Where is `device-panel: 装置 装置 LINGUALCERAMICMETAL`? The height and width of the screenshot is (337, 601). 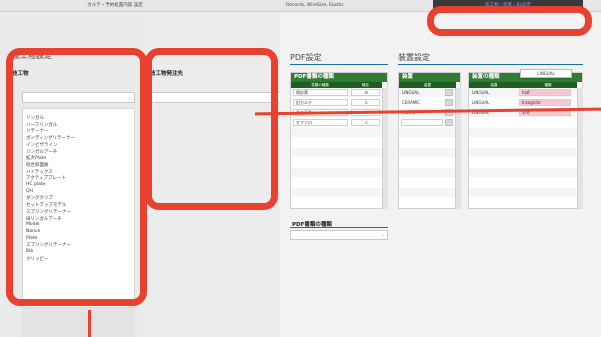 device-panel: 装置 装置 LINGUALCERAMICMETAL is located at coordinates (429, 140).